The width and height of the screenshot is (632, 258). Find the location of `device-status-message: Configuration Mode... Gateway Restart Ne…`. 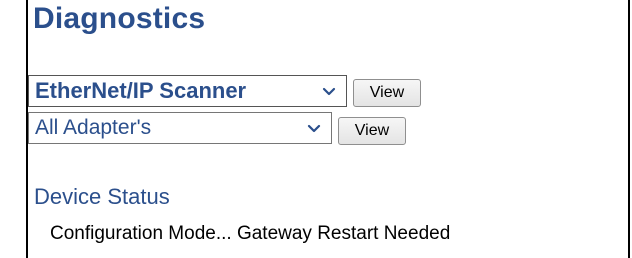

device-status-message: Configuration Mode... Gateway Restart Ne… is located at coordinates (250, 233).